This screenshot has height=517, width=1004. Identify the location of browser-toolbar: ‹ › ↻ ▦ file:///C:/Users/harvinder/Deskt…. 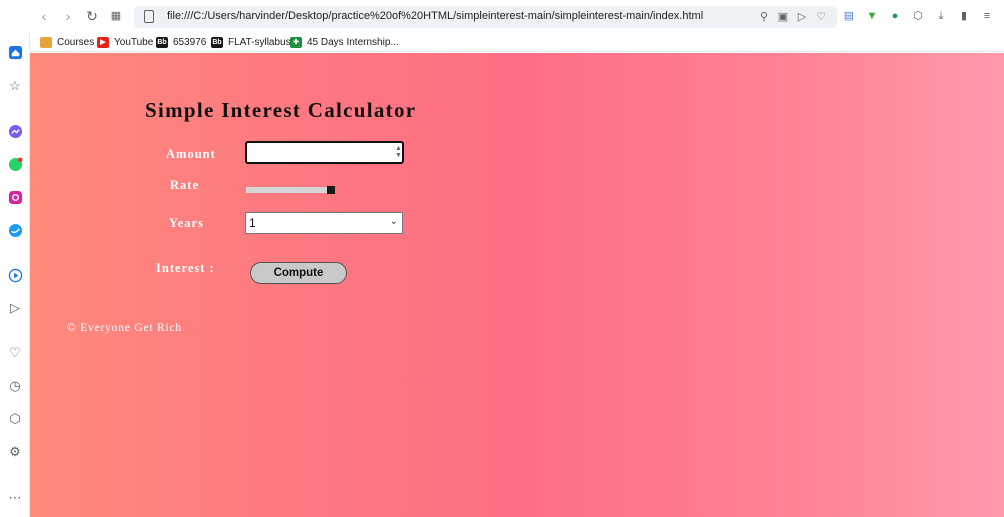
(502, 16).